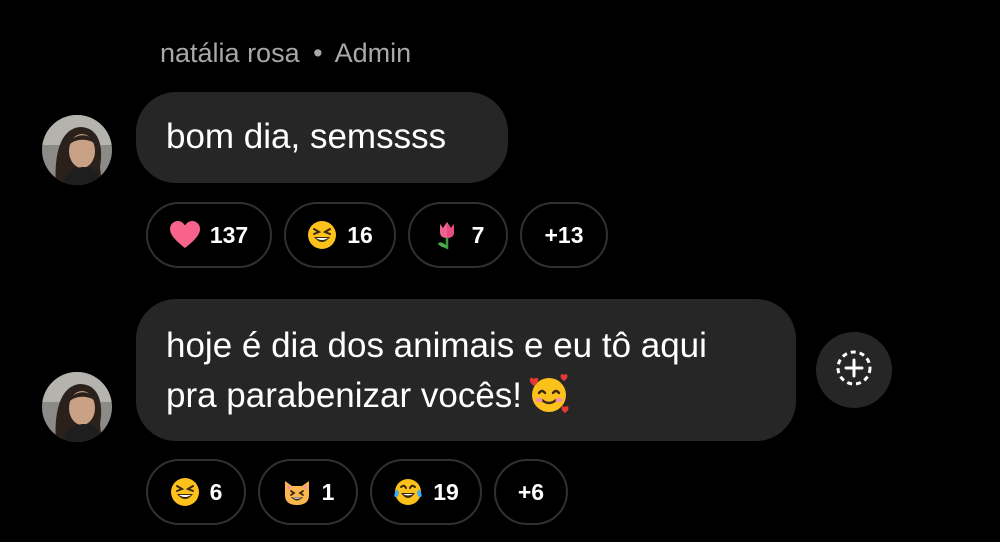  What do you see at coordinates (340, 235) in the screenshot?
I see `reaction-pill-laughing: 16` at bounding box center [340, 235].